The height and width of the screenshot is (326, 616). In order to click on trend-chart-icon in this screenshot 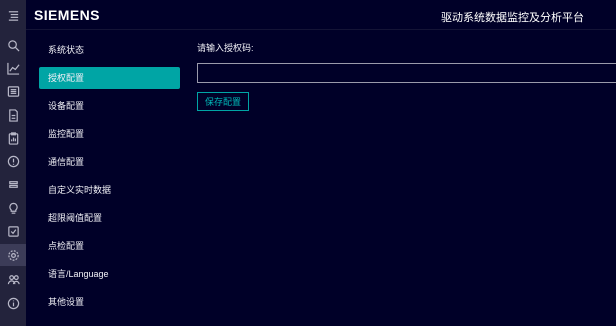, I will do `click(13, 68)`.